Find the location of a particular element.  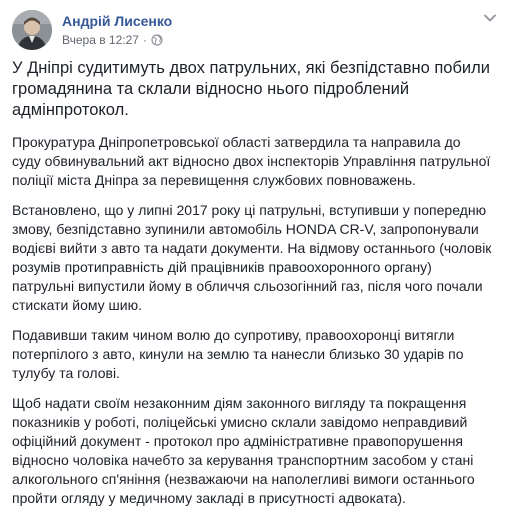

author-name: Андрій Лисенко is located at coordinates (117, 21).